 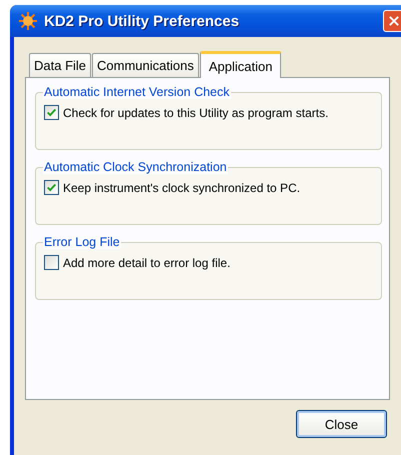 What do you see at coordinates (146, 263) in the screenshot?
I see `checkbox-label: Add more detail to error log file.` at bounding box center [146, 263].